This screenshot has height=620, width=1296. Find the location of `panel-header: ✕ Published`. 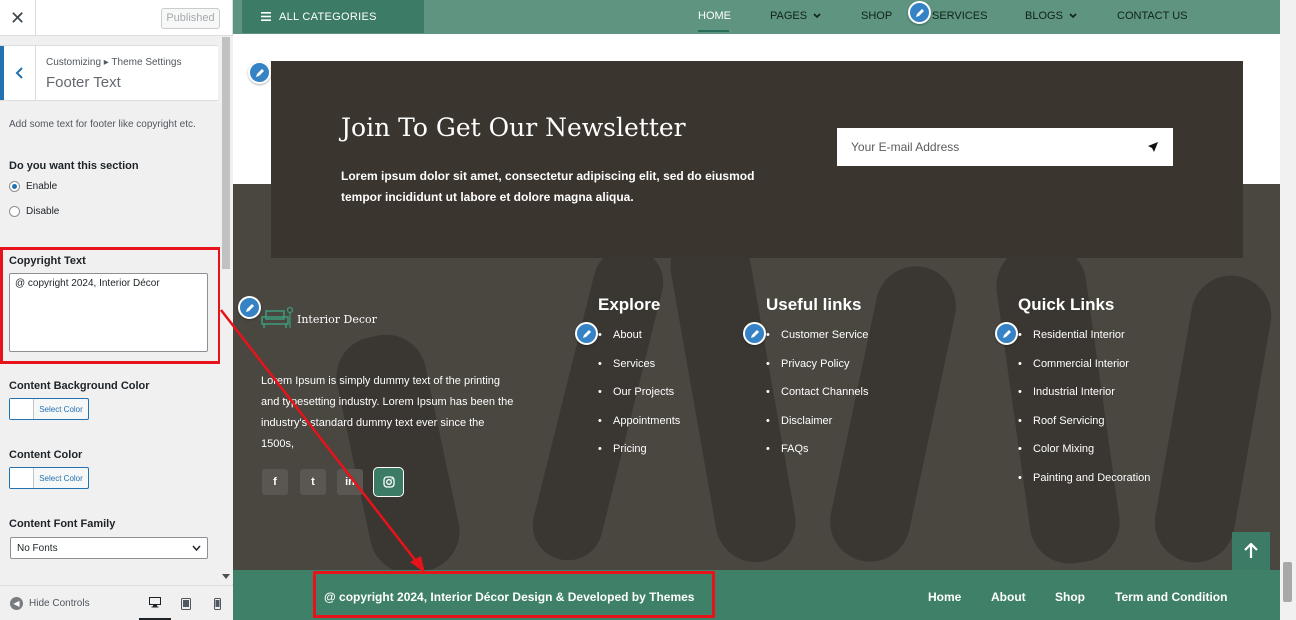

panel-header: ✕ Published is located at coordinates (116, 18).